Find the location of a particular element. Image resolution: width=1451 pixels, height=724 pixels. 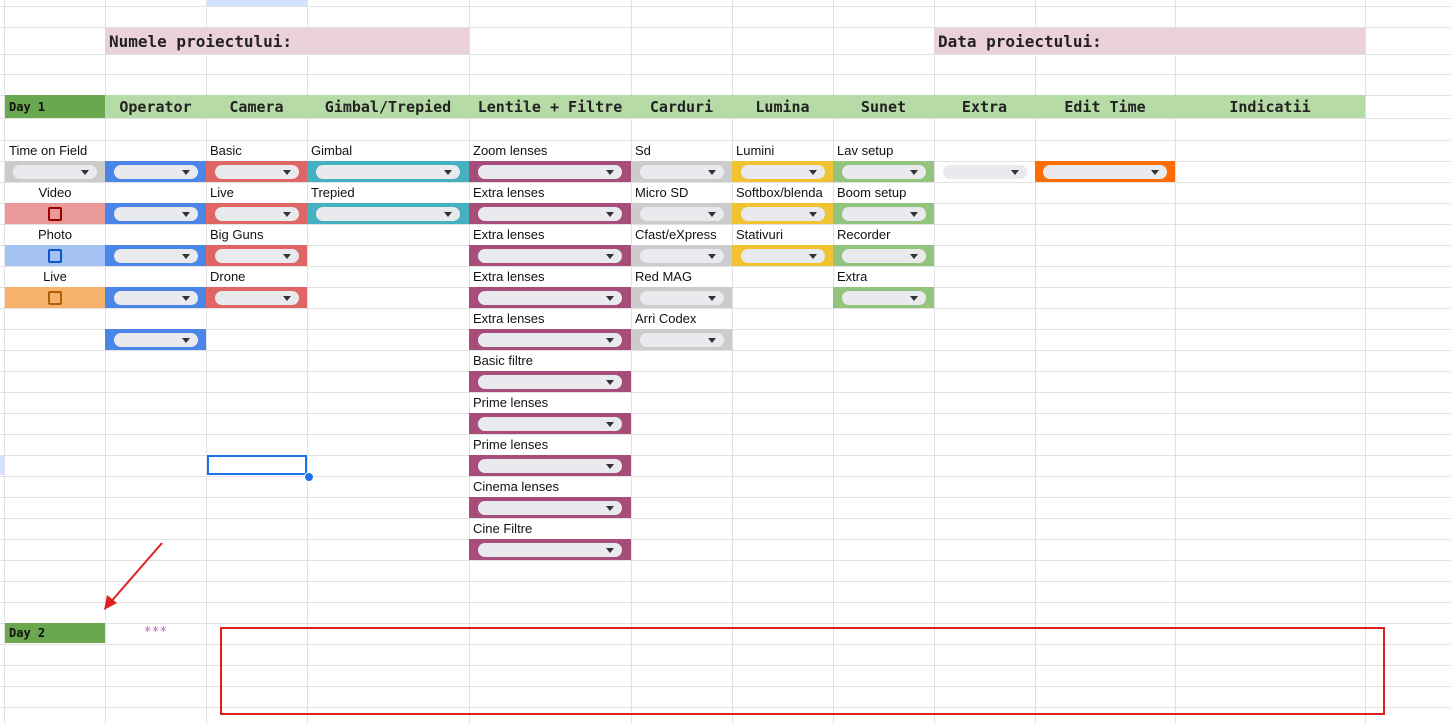

header-gimbal: Gimbal/Trepied is located at coordinates (388, 106).